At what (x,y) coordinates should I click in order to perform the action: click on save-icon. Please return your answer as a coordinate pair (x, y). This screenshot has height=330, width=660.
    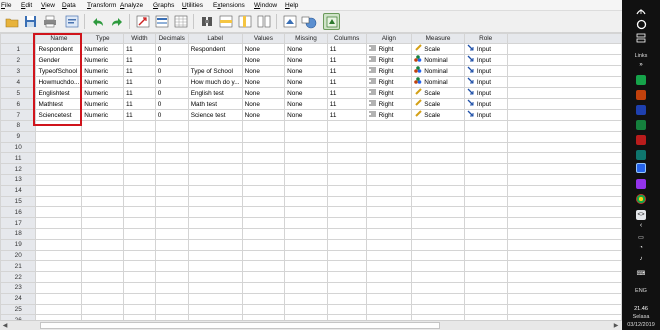
    Looking at the image, I should click on (30, 21).